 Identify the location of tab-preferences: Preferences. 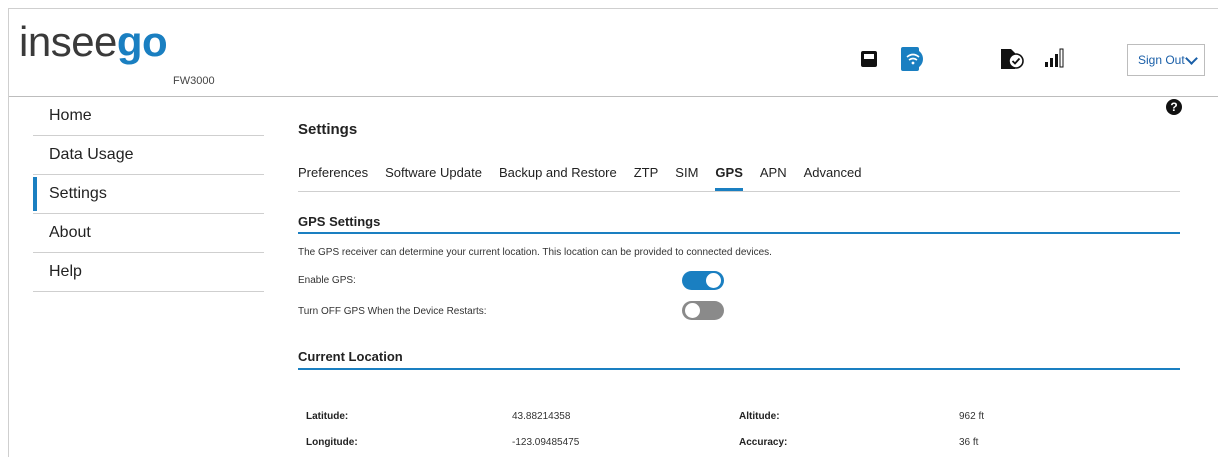
(333, 178).